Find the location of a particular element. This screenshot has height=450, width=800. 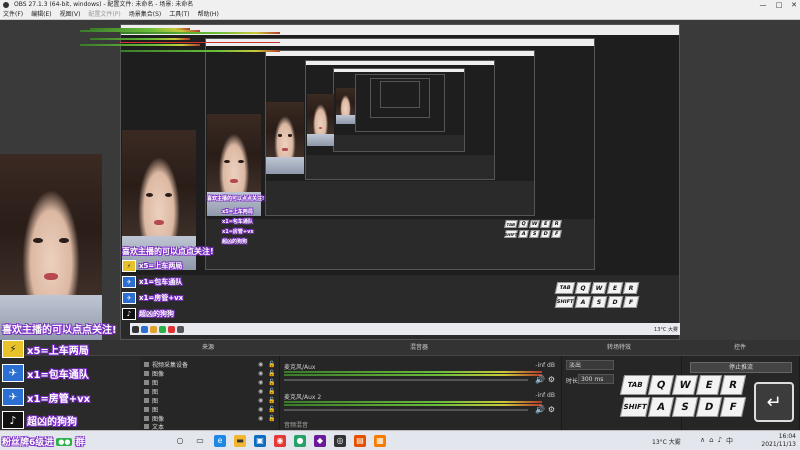

chevron-up-icon: ∧ is located at coordinates (702, 441).